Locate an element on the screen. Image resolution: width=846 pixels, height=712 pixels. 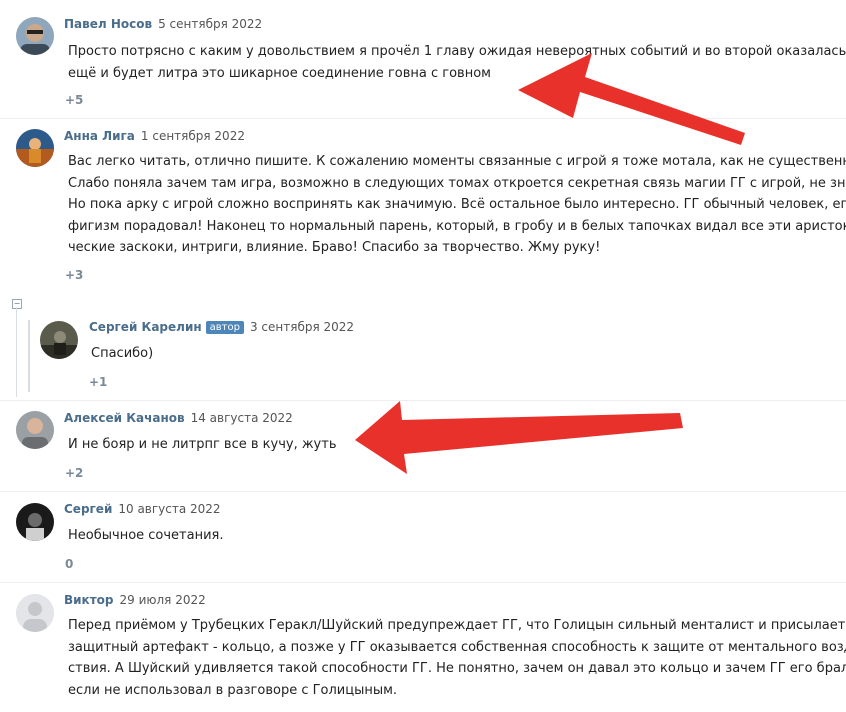
comment-date: 5 сентября 2022 is located at coordinates (210, 24).